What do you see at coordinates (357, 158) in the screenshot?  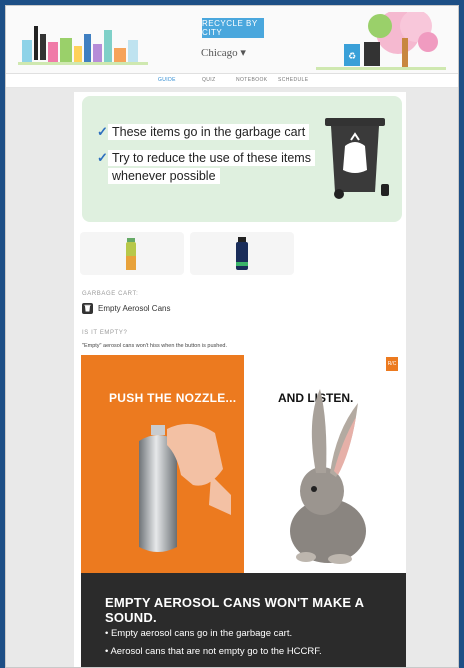 I see `garbage-cart-icon` at bounding box center [357, 158].